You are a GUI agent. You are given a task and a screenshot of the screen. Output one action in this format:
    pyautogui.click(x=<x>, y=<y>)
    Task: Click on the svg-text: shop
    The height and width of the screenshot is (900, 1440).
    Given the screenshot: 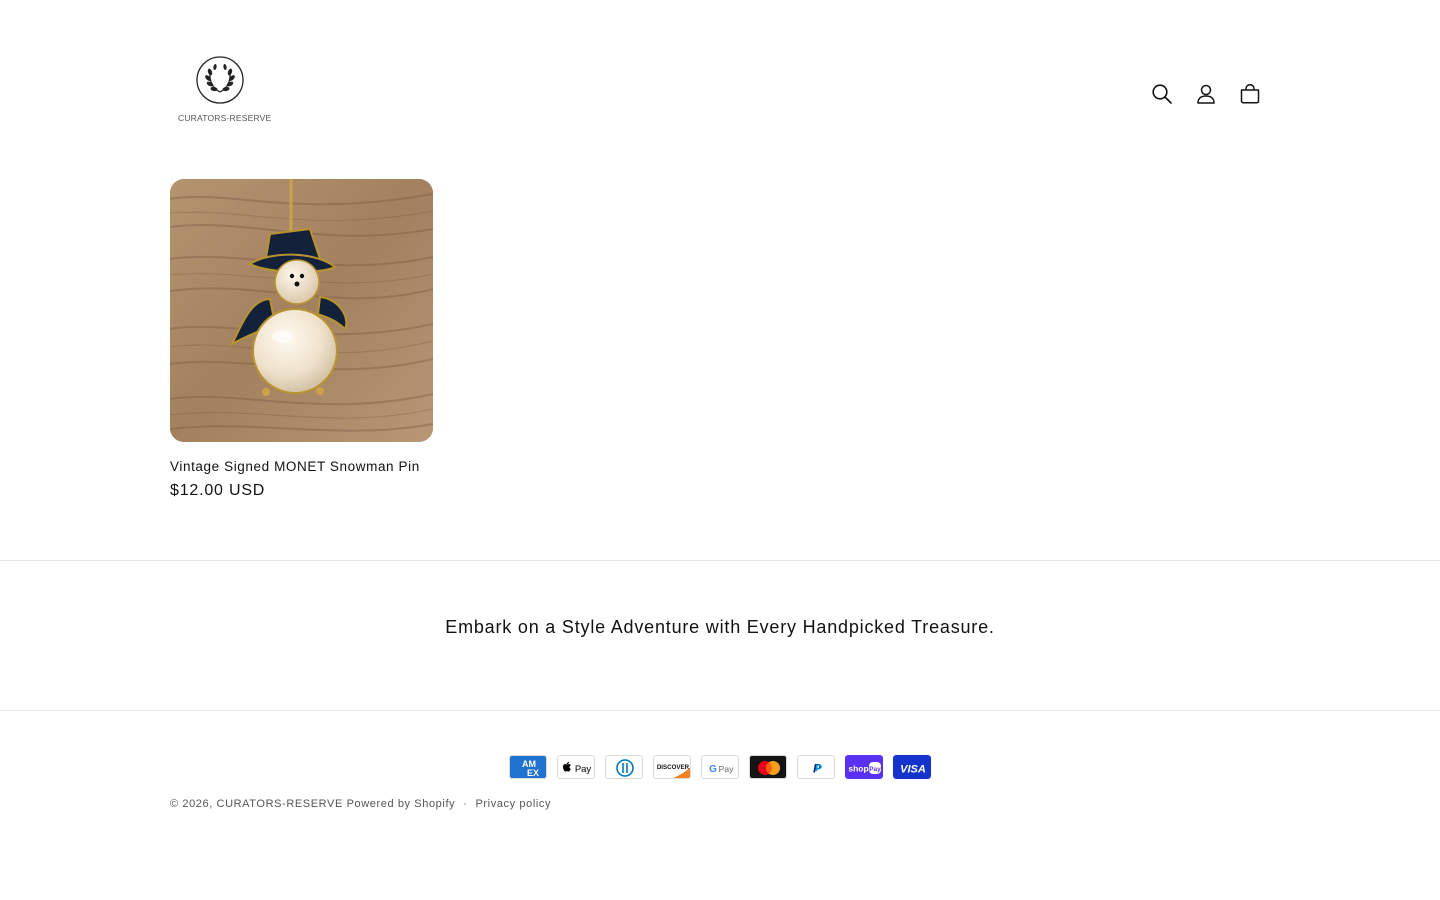 What is the action you would take?
    pyautogui.click(x=858, y=769)
    